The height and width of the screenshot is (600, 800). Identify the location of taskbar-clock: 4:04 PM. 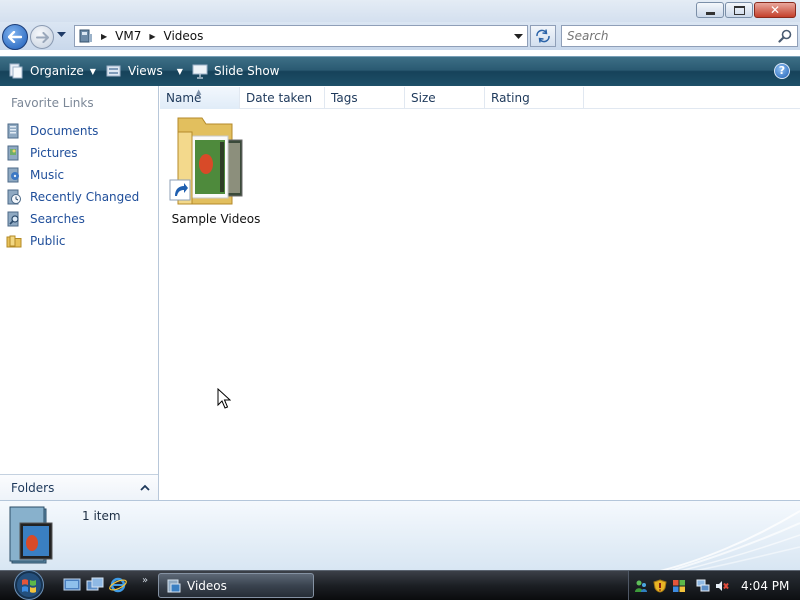
(765, 586).